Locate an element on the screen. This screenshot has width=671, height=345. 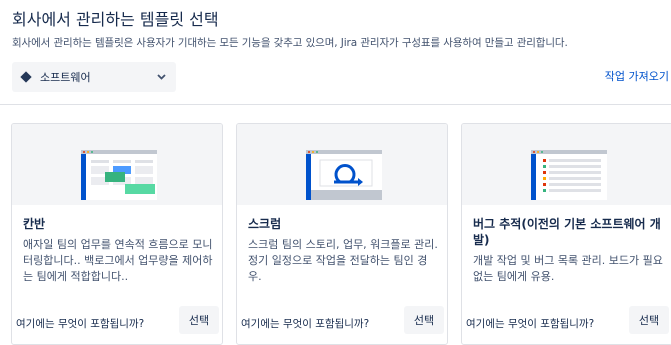
template-description: 개발 작업 및 버그 목록 관리. 보드가 필요 없는 팀에게 유용. is located at coordinates (568, 268).